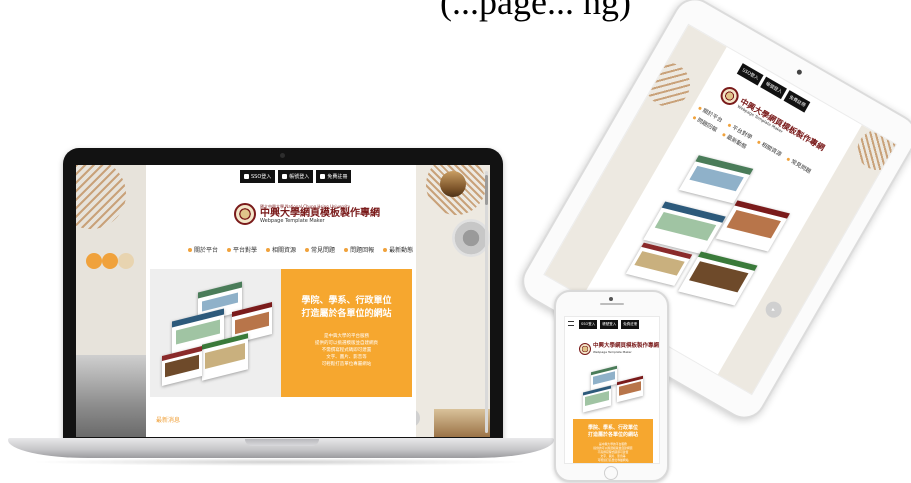  I want to click on tablet-register-button: 免費註冊, so click(797, 101).